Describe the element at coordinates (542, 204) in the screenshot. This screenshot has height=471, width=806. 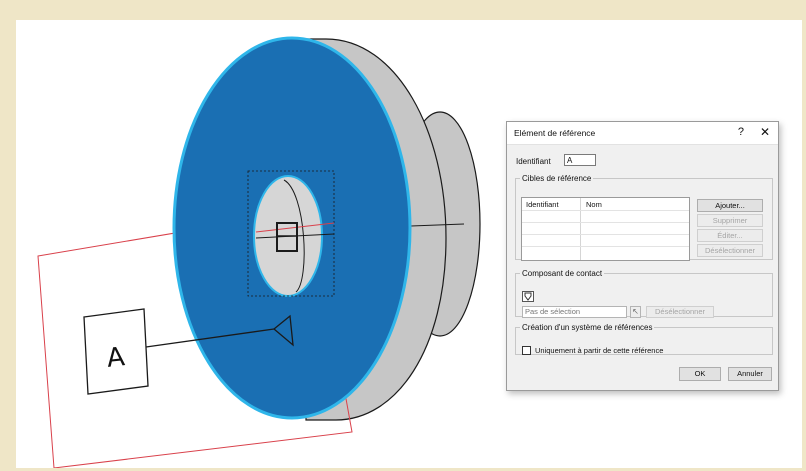
I see `column-header-identifier: Identifiant` at that location.